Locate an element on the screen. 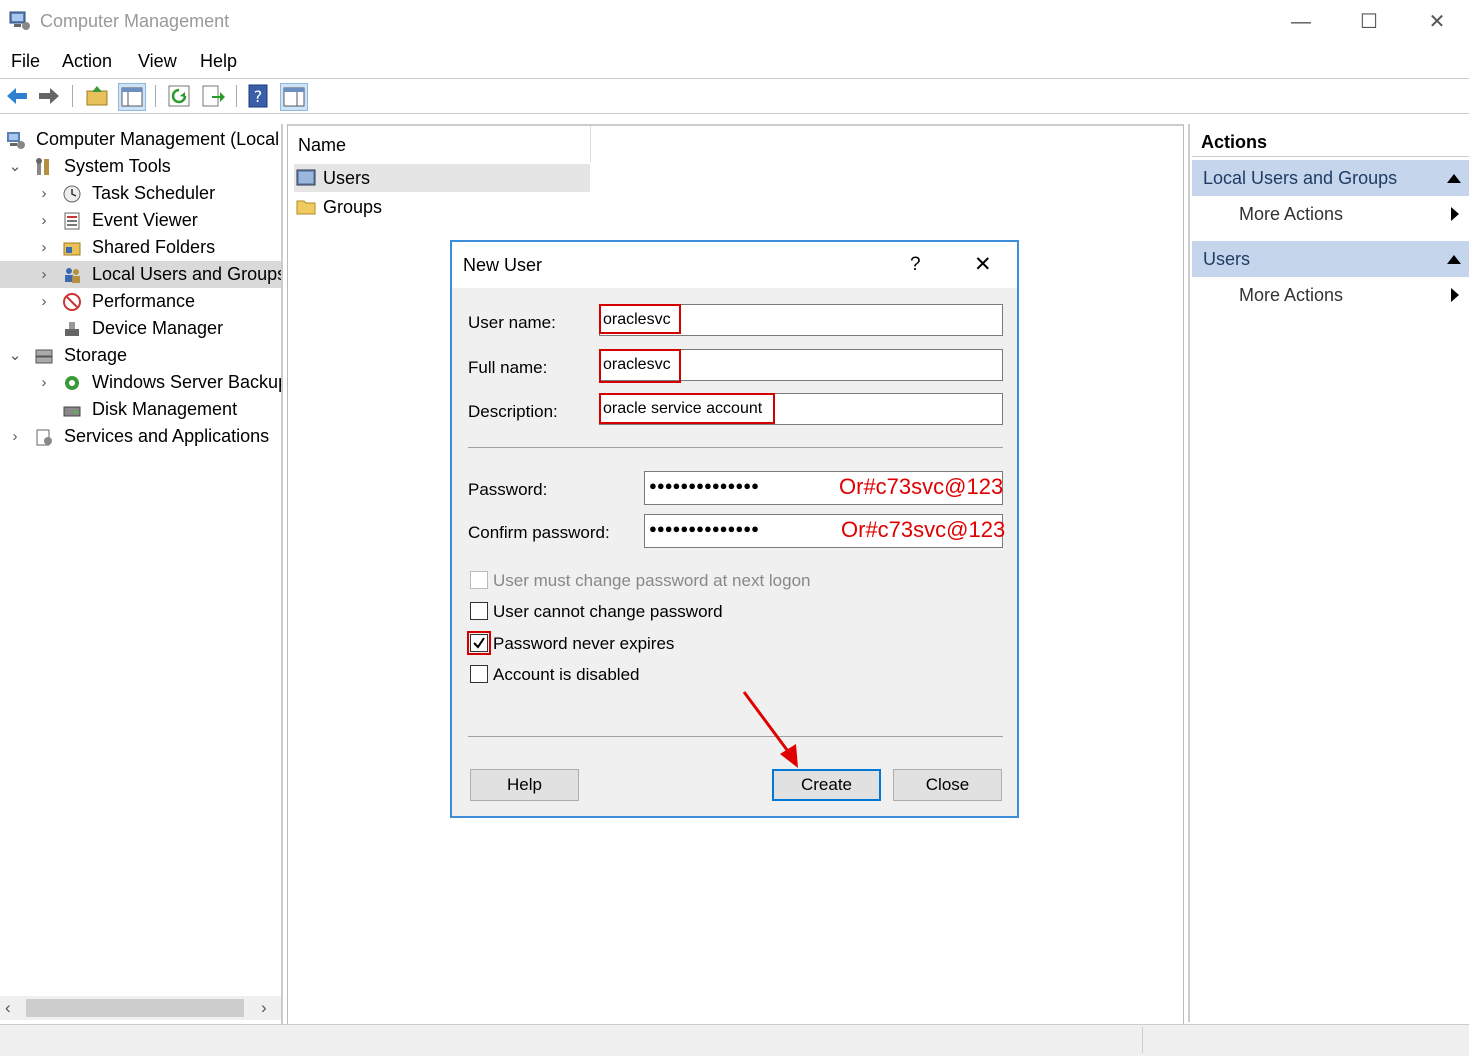 Image resolution: width=1469 pixels, height=1056 pixels. tree-item-storage: ⌄ Storage is located at coordinates (140, 355).